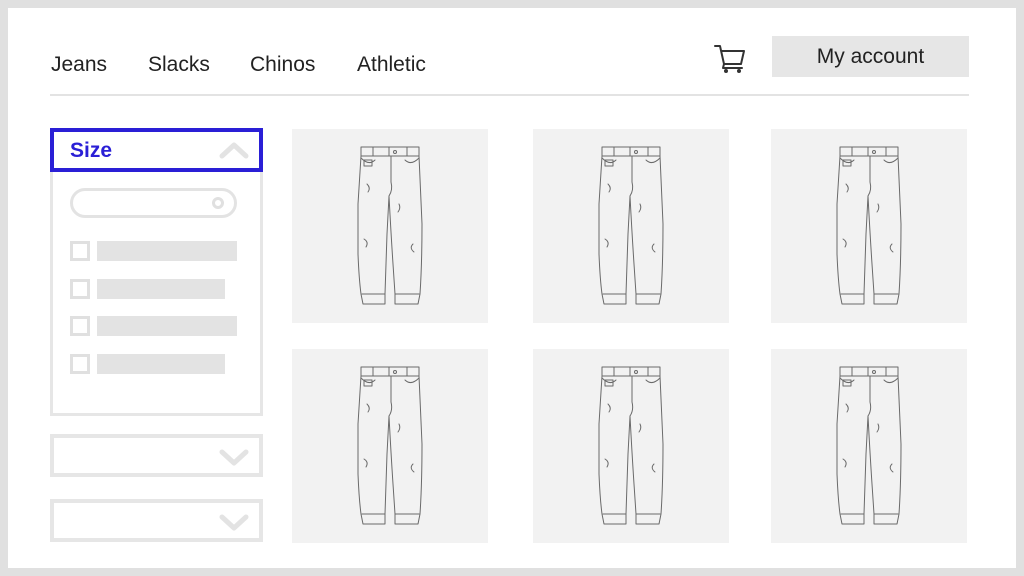  I want to click on size-search-input, so click(153, 203).